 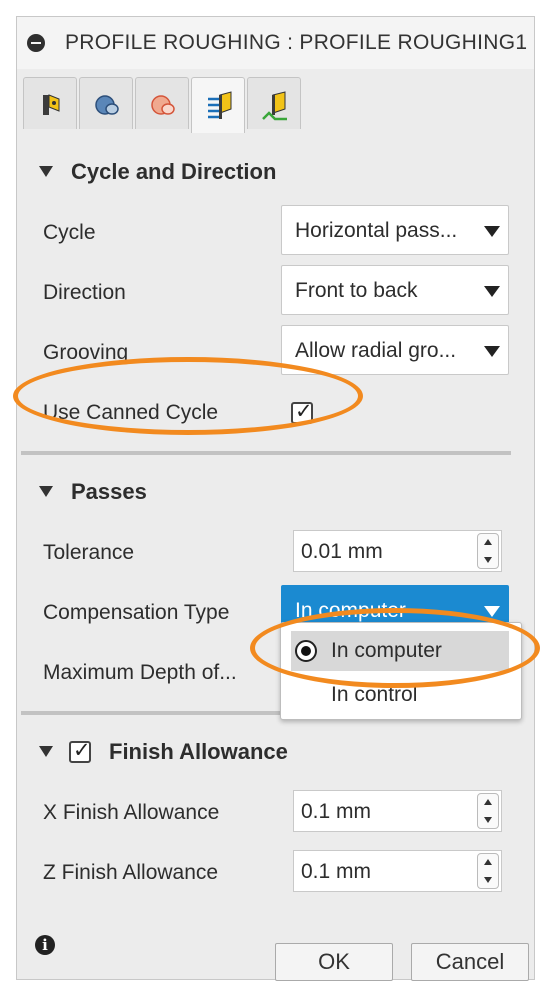 What do you see at coordinates (86, 352) in the screenshot?
I see `grooving-label: Grooving` at bounding box center [86, 352].